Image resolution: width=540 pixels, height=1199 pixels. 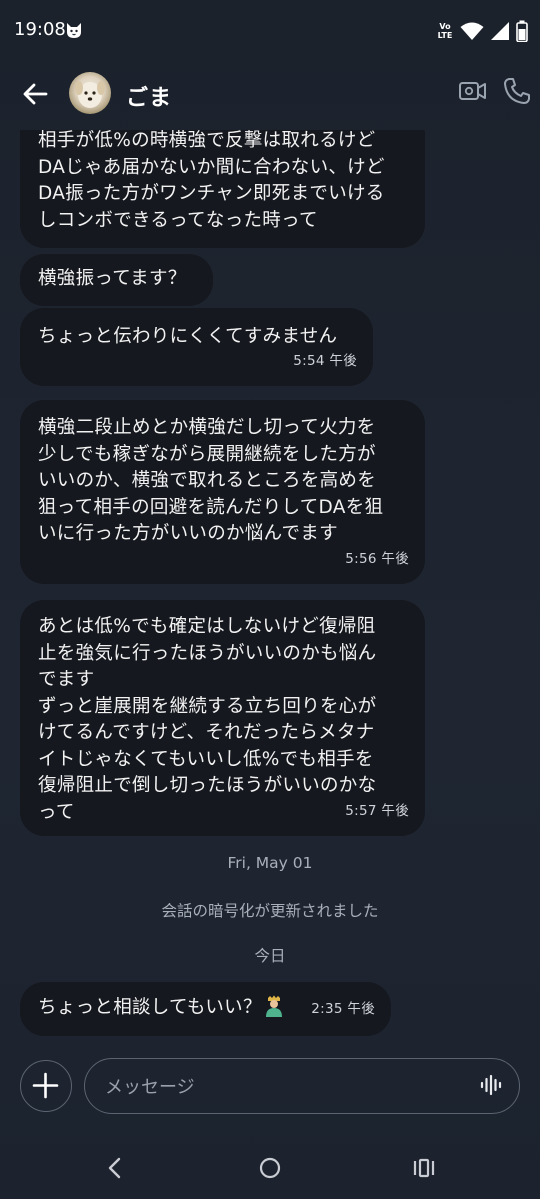 What do you see at coordinates (377, 810) in the screenshot?
I see `message-timestamp: 5:57 午後` at bounding box center [377, 810].